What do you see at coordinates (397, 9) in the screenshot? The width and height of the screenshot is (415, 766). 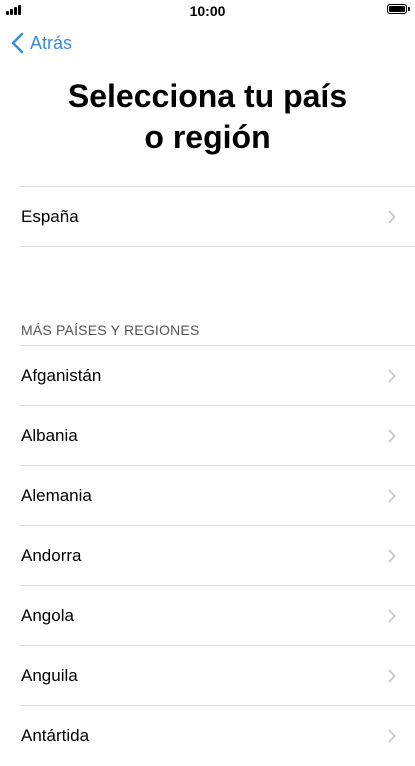 I see `battery-icon` at bounding box center [397, 9].